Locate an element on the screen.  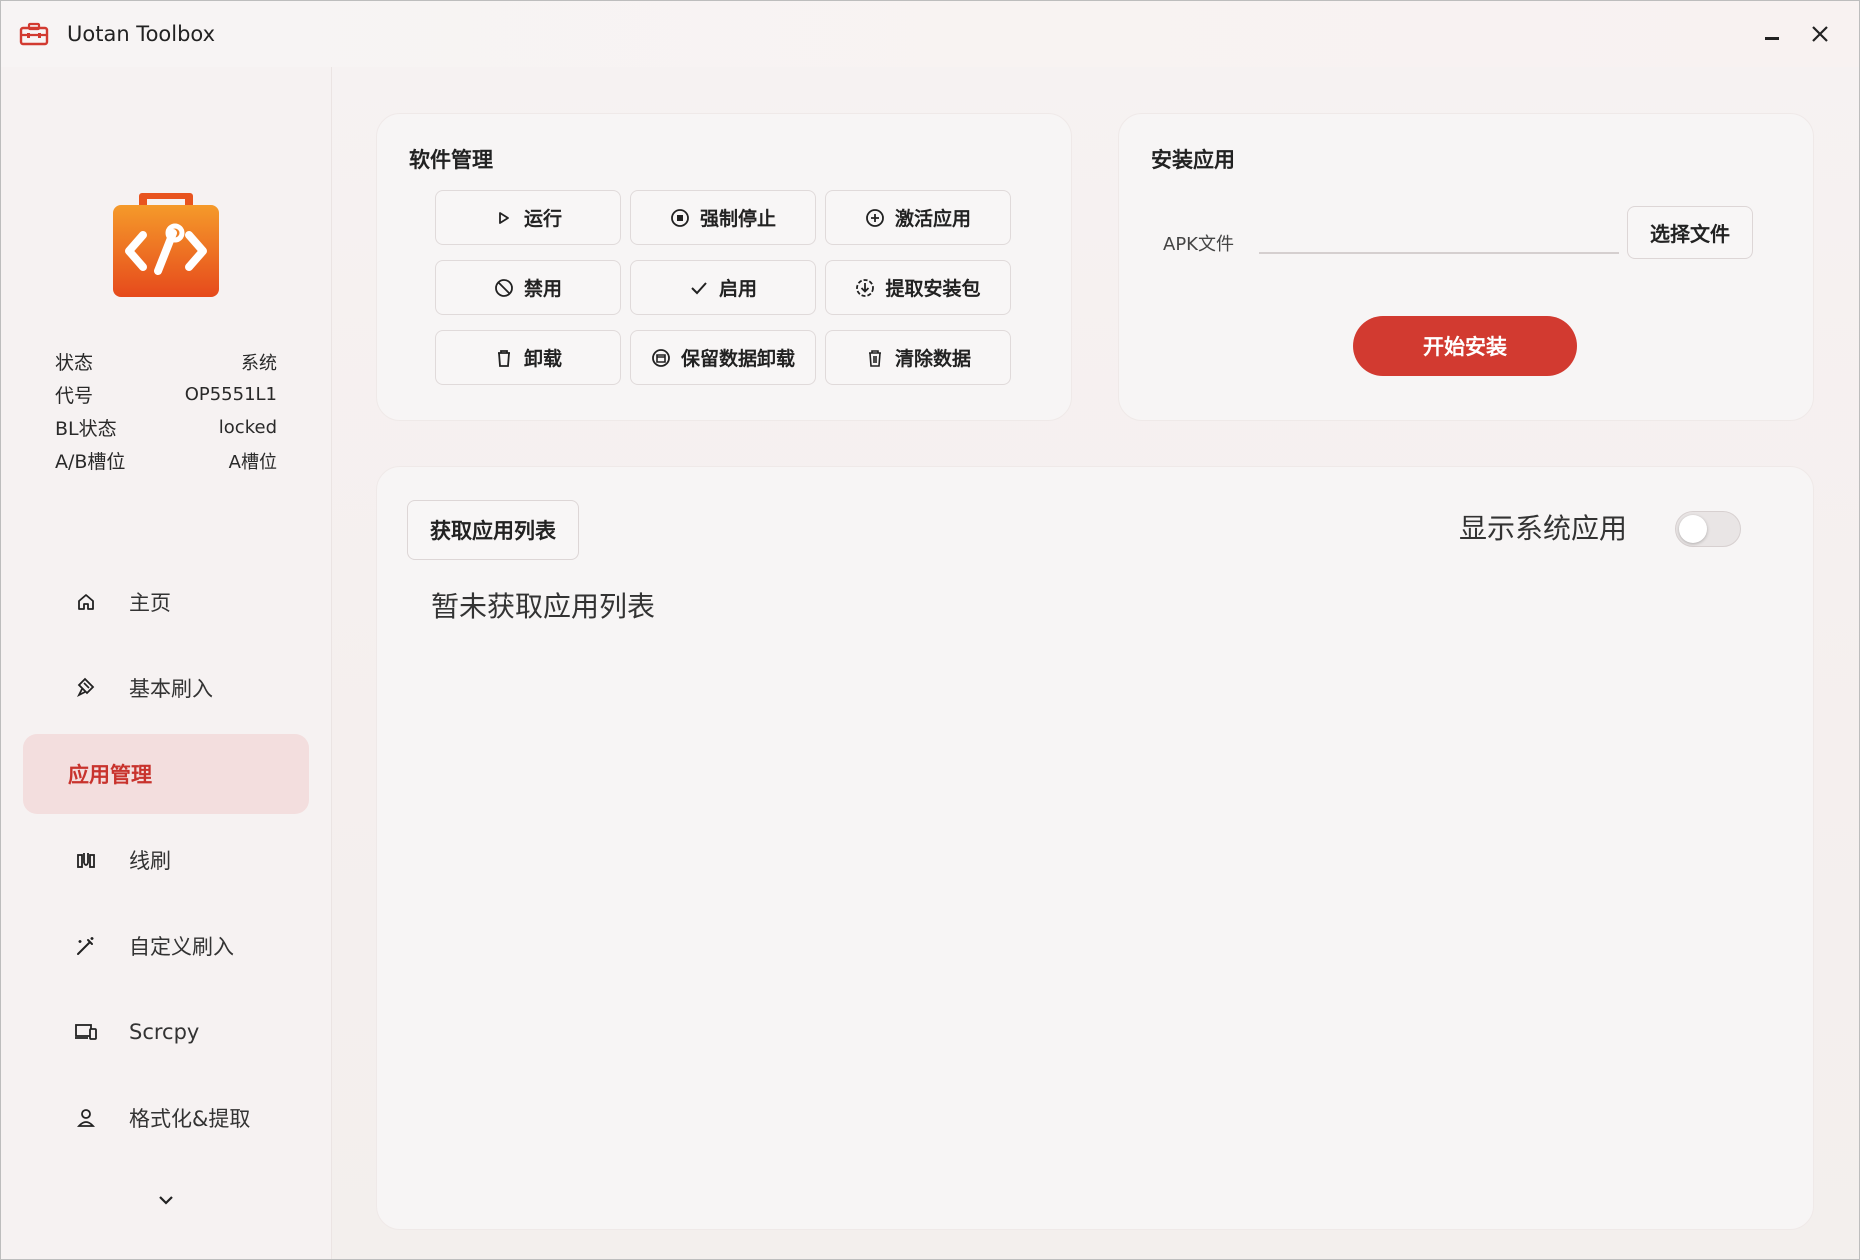
start-install-button: 开始安装 is located at coordinates (1465, 346).